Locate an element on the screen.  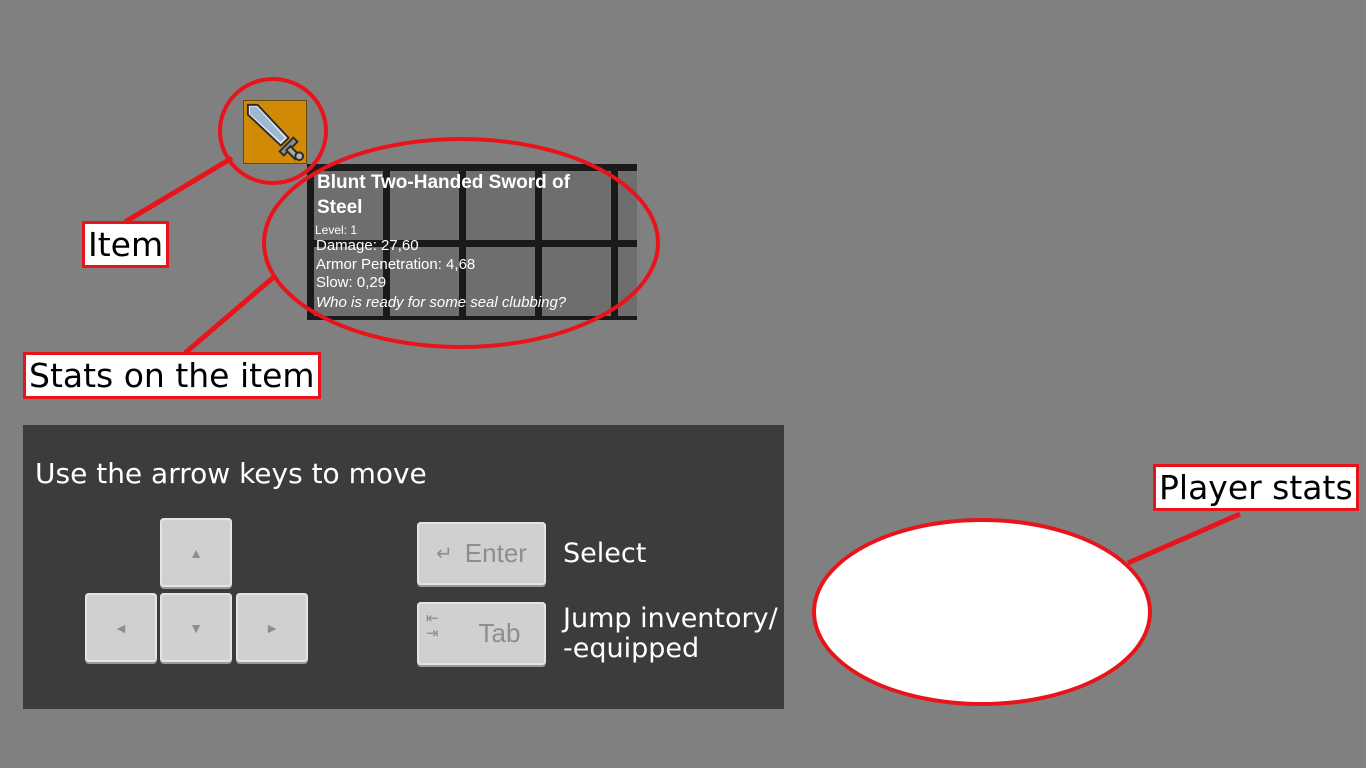
item-stat-armor-penetration: Armor Penetration: 4,68 is located at coordinates (396, 264).